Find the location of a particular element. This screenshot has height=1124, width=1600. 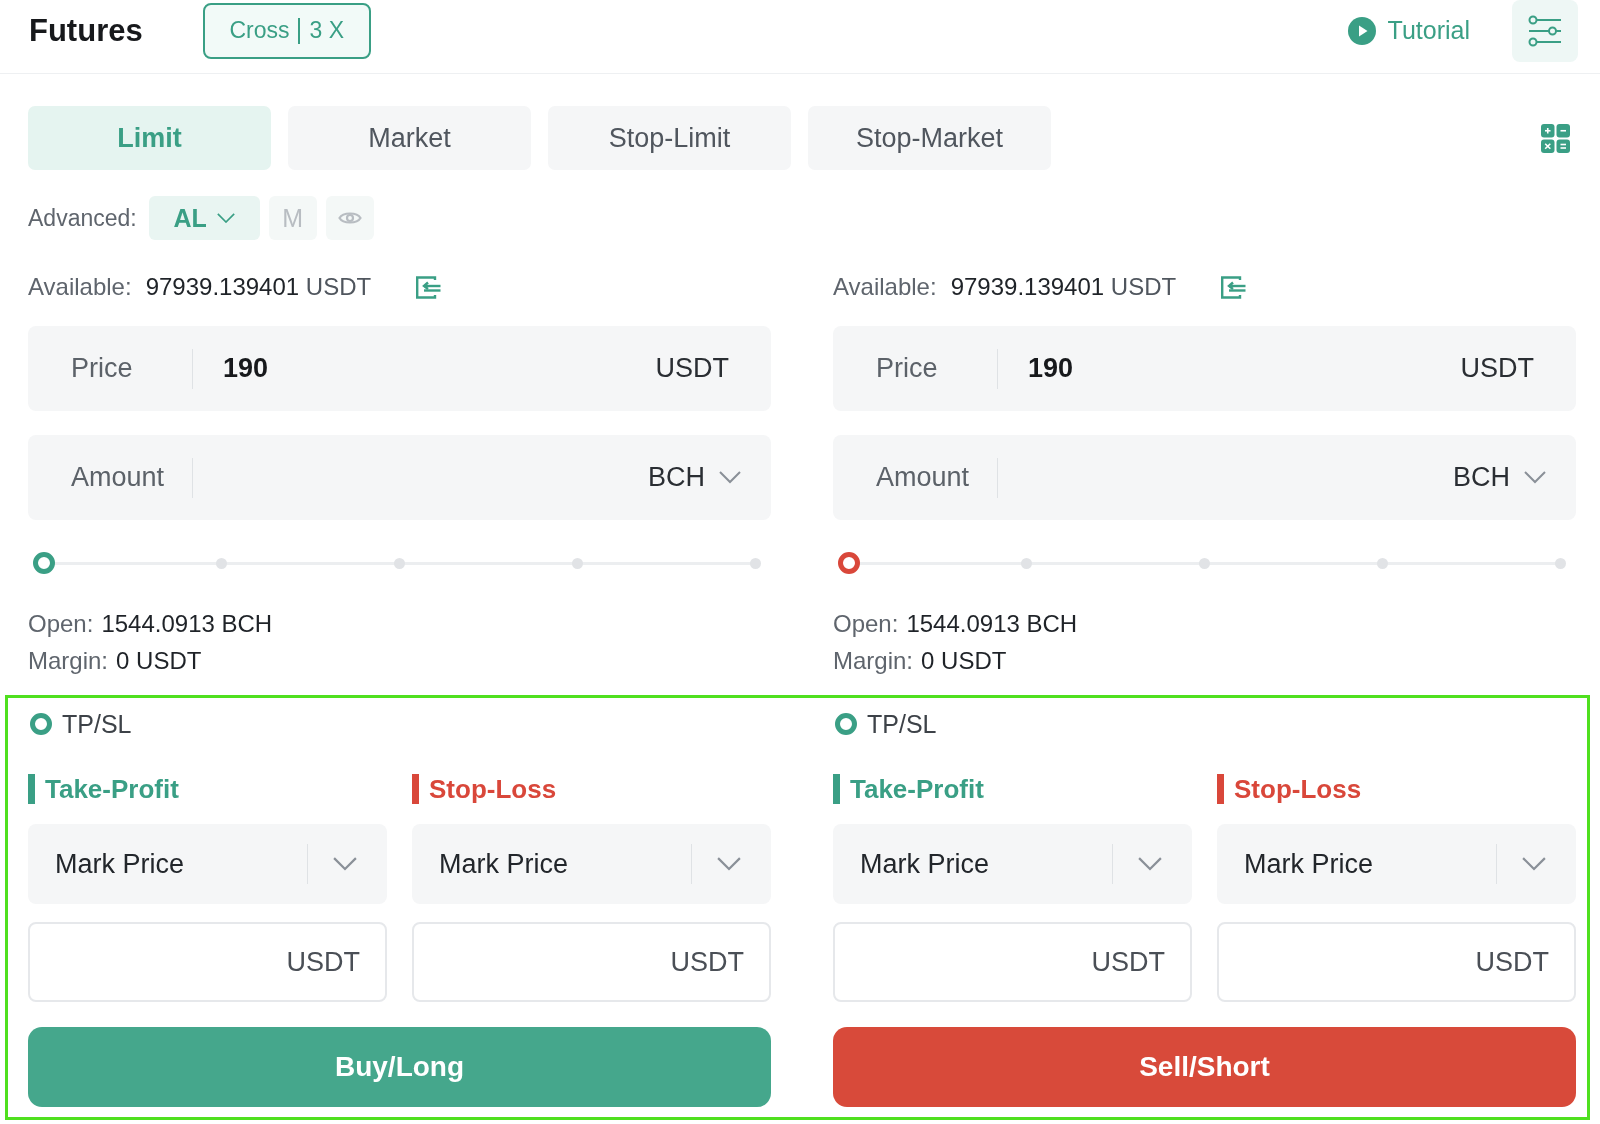

play-icon is located at coordinates (1361, 30).